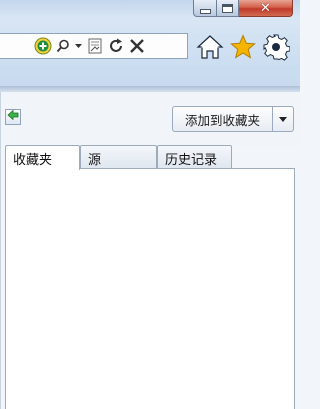 This screenshot has width=320, height=409. Describe the element at coordinates (116, 46) in the screenshot. I see `refresh-icon` at that location.